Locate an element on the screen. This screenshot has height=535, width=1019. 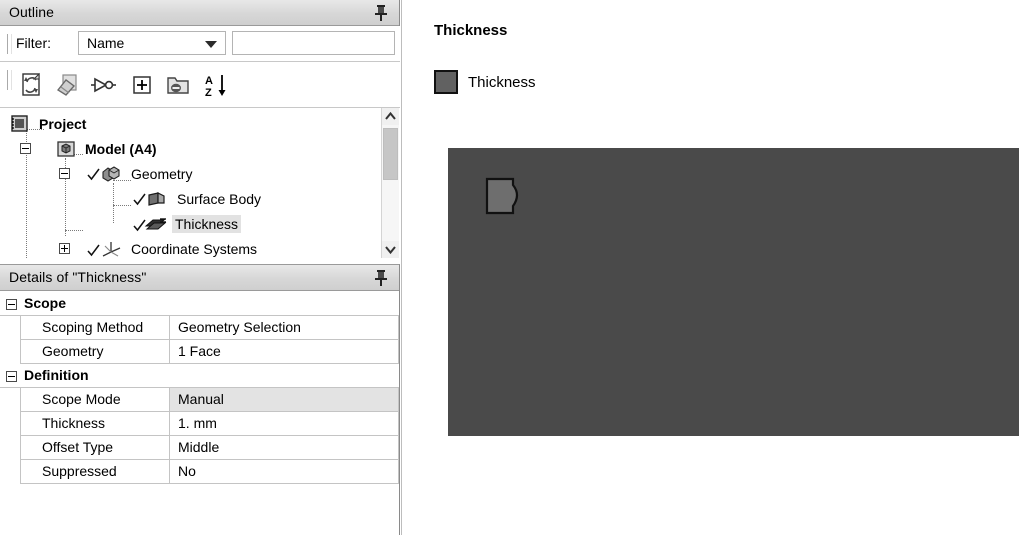
refresh-document-icon is located at coordinates (32, 85).